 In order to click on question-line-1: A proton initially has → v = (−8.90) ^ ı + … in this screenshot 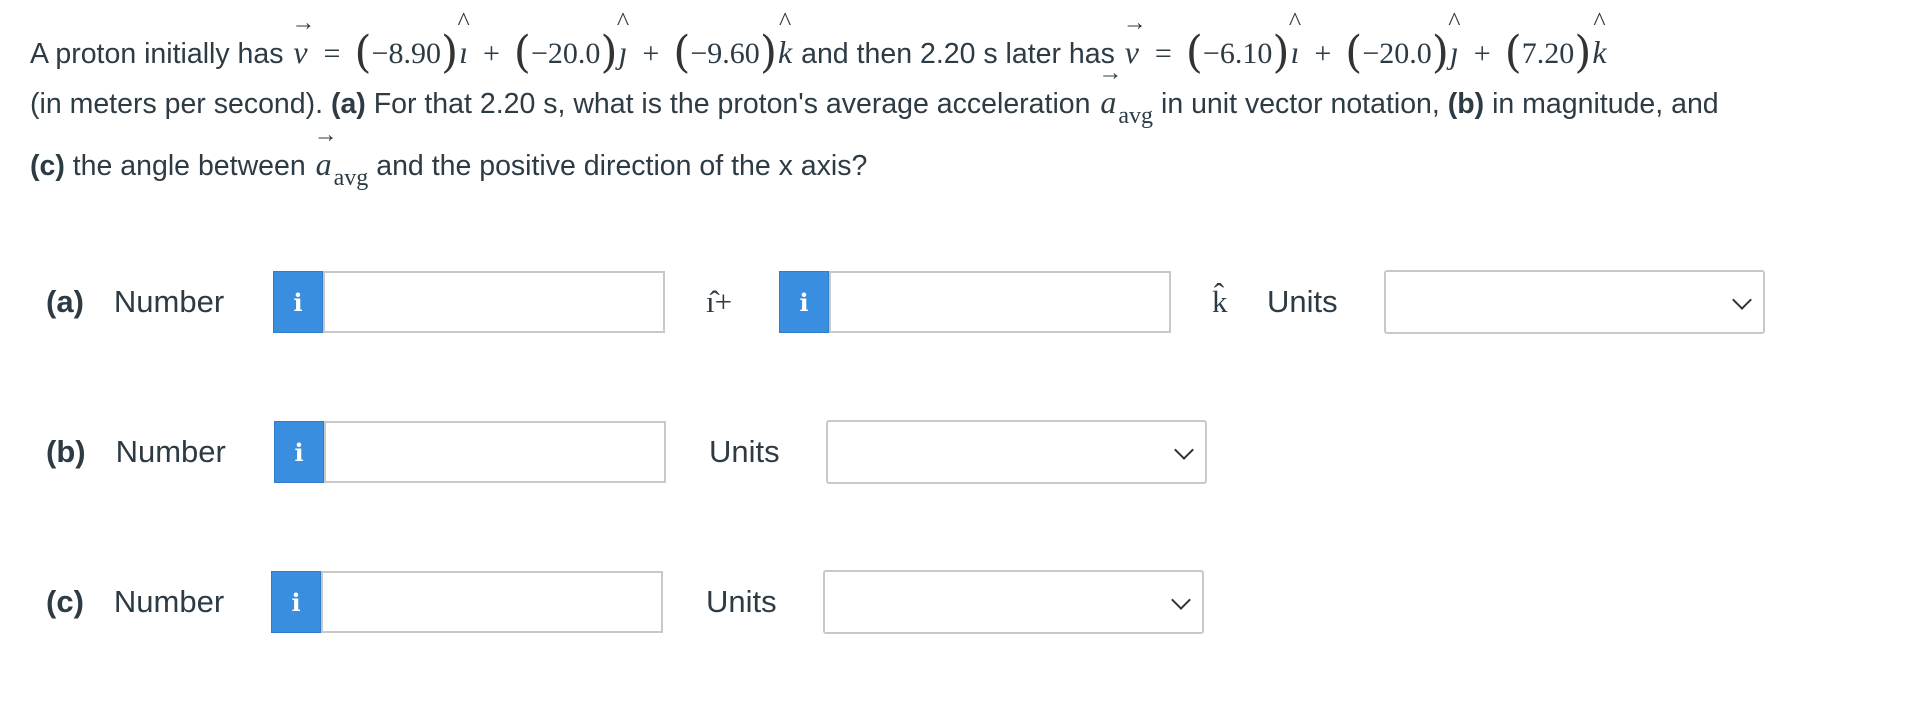, I will do `click(818, 42)`.